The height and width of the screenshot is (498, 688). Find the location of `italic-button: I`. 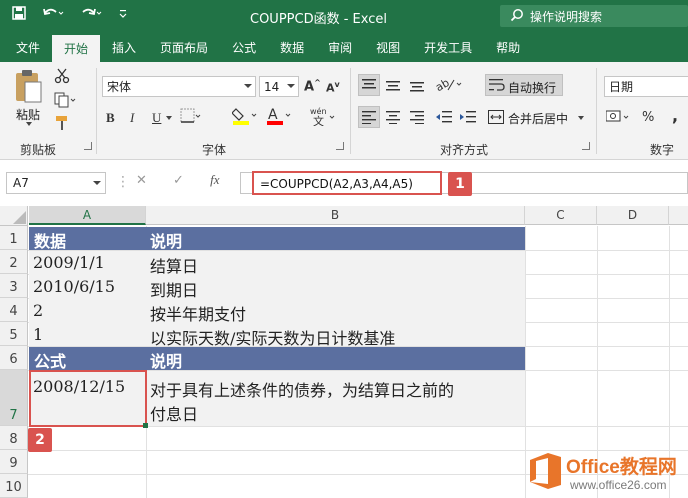

italic-button: I is located at coordinates (132, 118).